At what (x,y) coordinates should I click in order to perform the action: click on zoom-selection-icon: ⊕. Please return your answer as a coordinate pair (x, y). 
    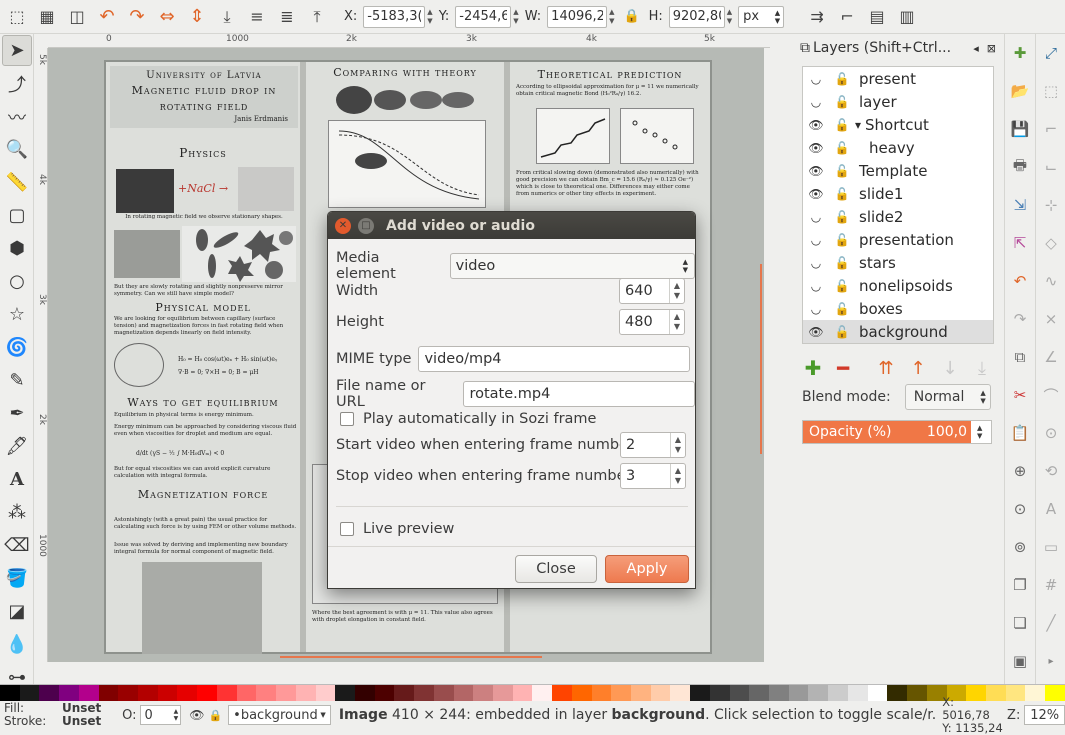
    Looking at the image, I should click on (1020, 471).